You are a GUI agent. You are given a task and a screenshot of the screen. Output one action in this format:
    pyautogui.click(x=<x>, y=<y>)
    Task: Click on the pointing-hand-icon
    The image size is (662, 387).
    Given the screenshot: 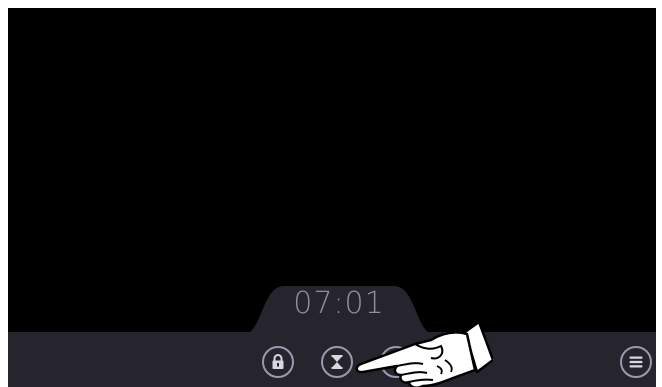 What is the action you would take?
    pyautogui.click(x=424, y=353)
    